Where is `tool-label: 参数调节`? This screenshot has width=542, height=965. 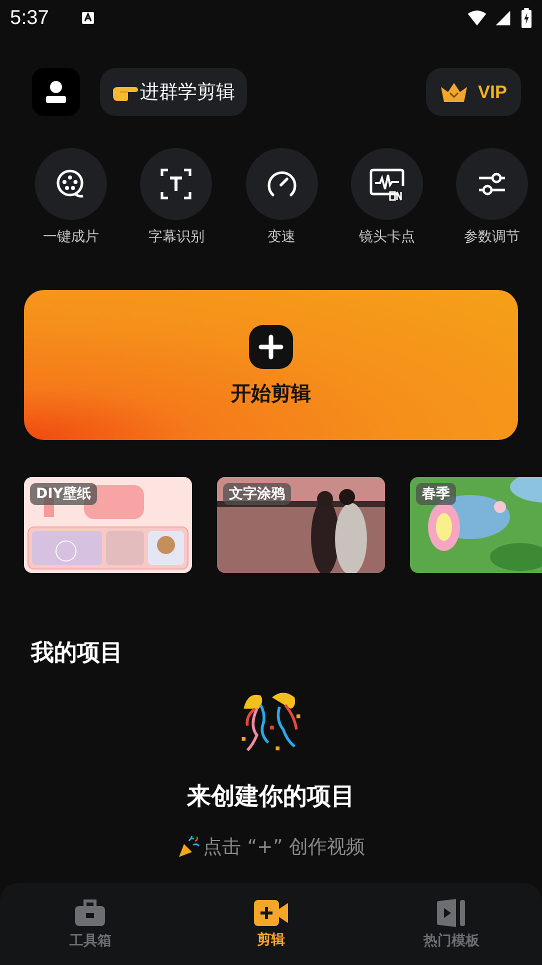
tool-label: 参数调节 is located at coordinates (492, 237).